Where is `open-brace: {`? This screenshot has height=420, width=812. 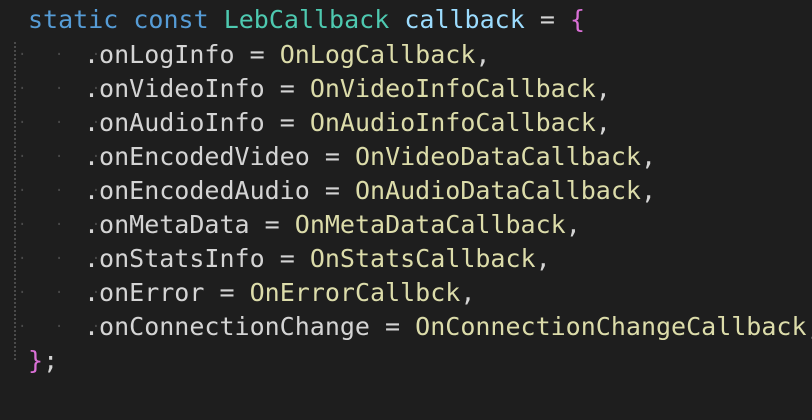
open-brace: { is located at coordinates (577, 19).